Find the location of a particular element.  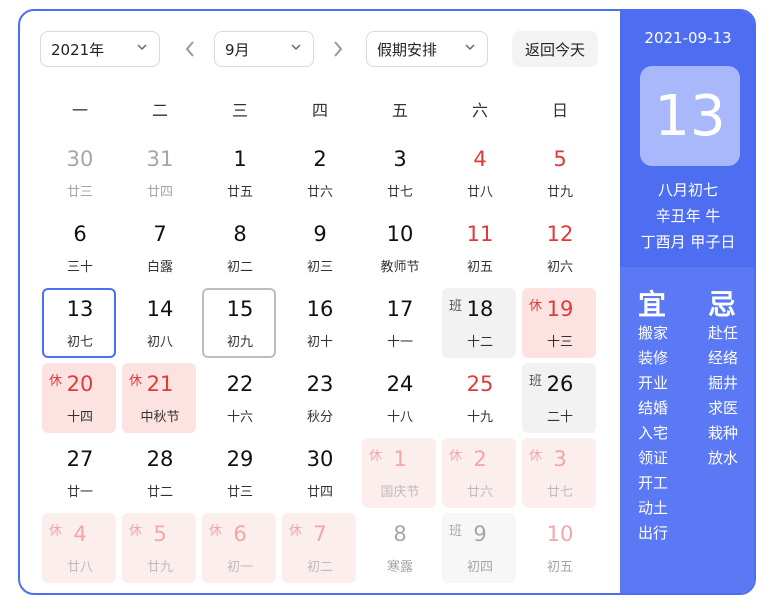

calendar-day-cell: 休 7 初二 is located at coordinates (320, 548).